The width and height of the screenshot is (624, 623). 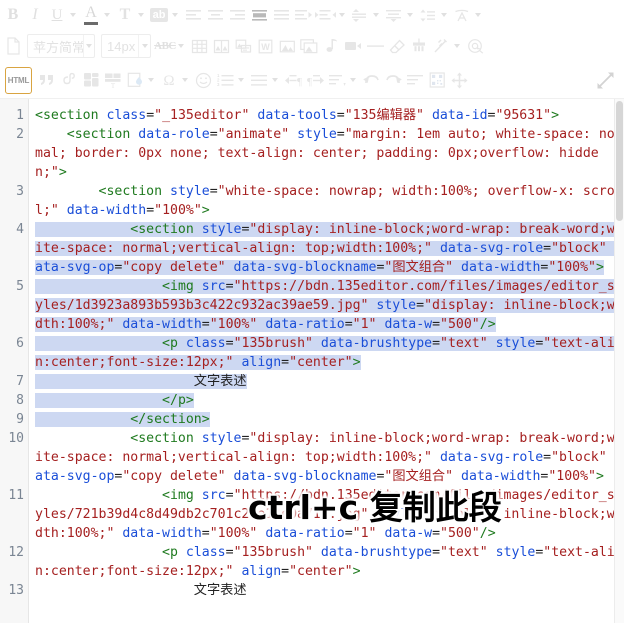 I want to click on table-icon, so click(x=199, y=46).